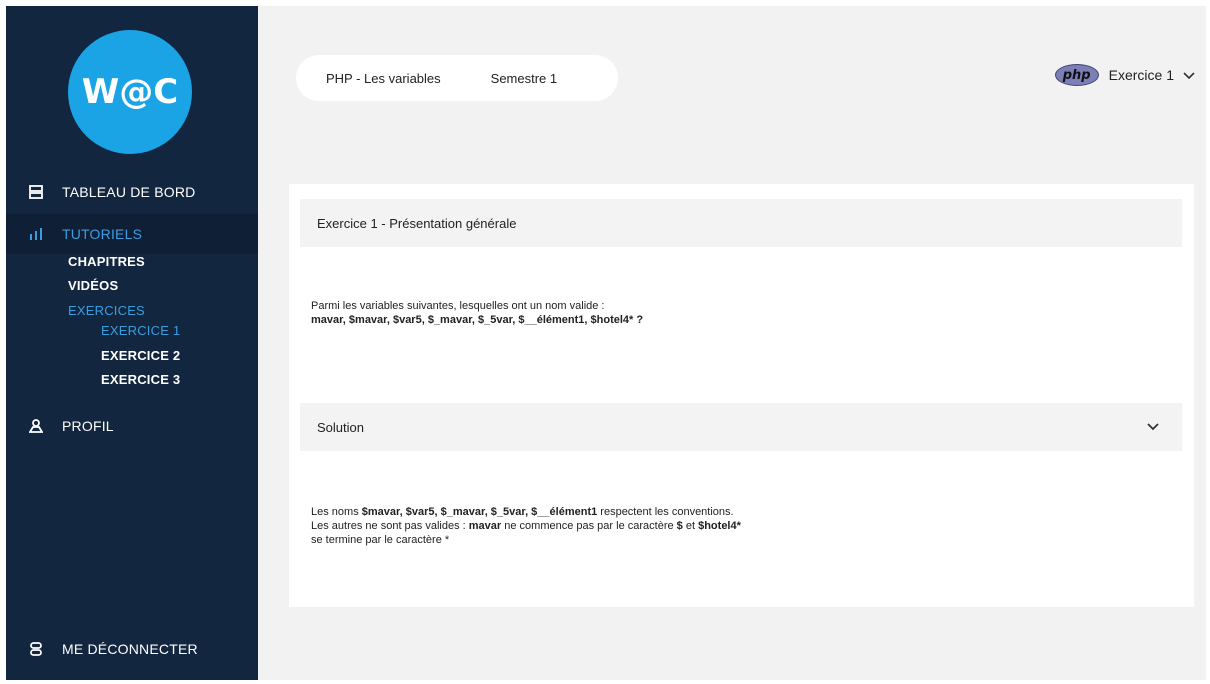 This screenshot has width=1210, height=684. I want to click on breadcrumb-semester: Semestre 1, so click(524, 78).